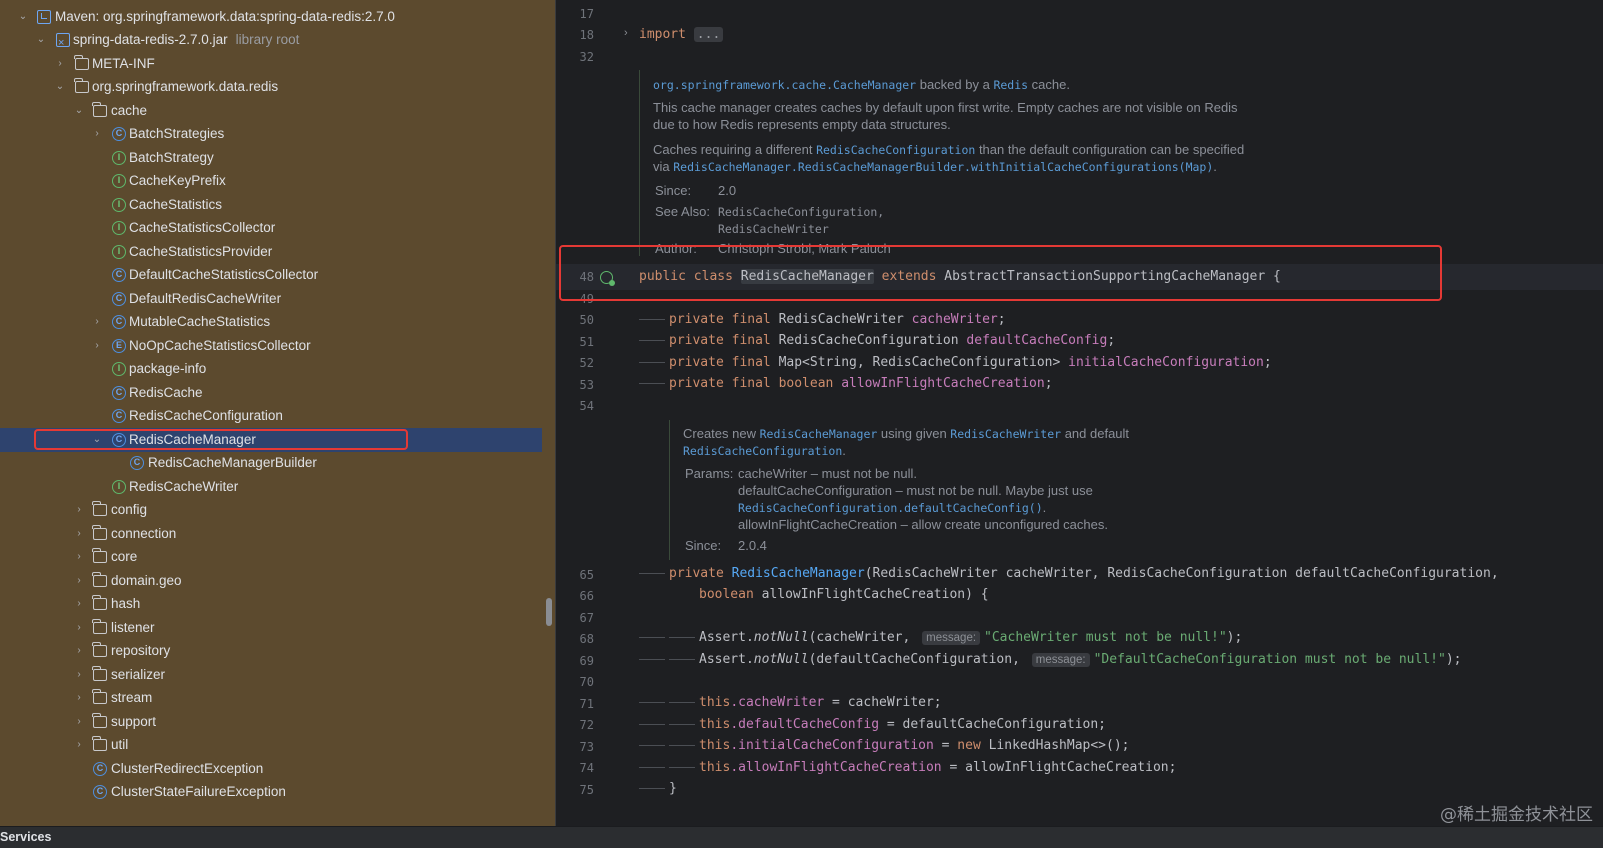  Describe the element at coordinates (272, 275) in the screenshot. I see `tree-node-class: C DefaultCacheStatisticsCollector` at that location.